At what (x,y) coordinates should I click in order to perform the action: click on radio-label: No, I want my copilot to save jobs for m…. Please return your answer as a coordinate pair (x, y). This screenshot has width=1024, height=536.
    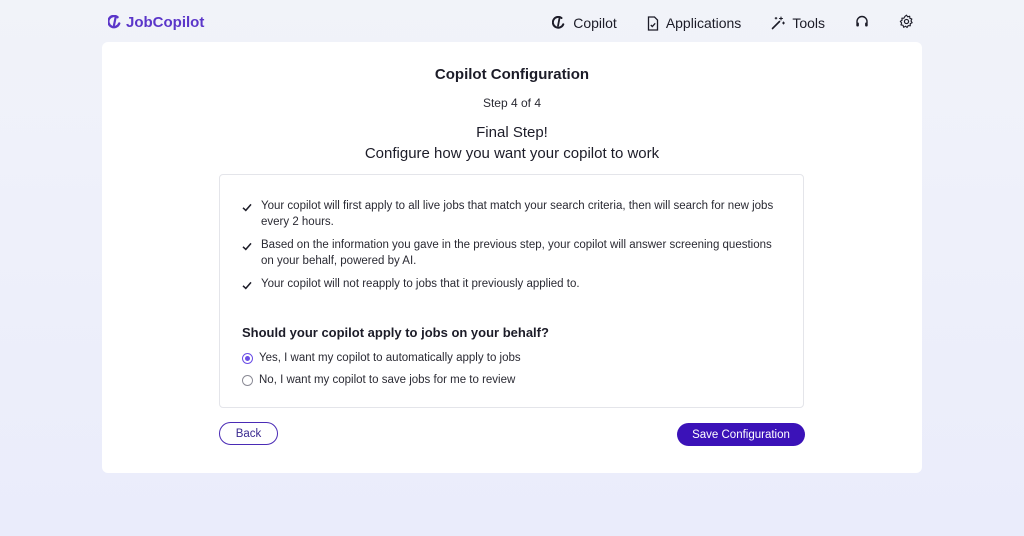
    Looking at the image, I should click on (387, 380).